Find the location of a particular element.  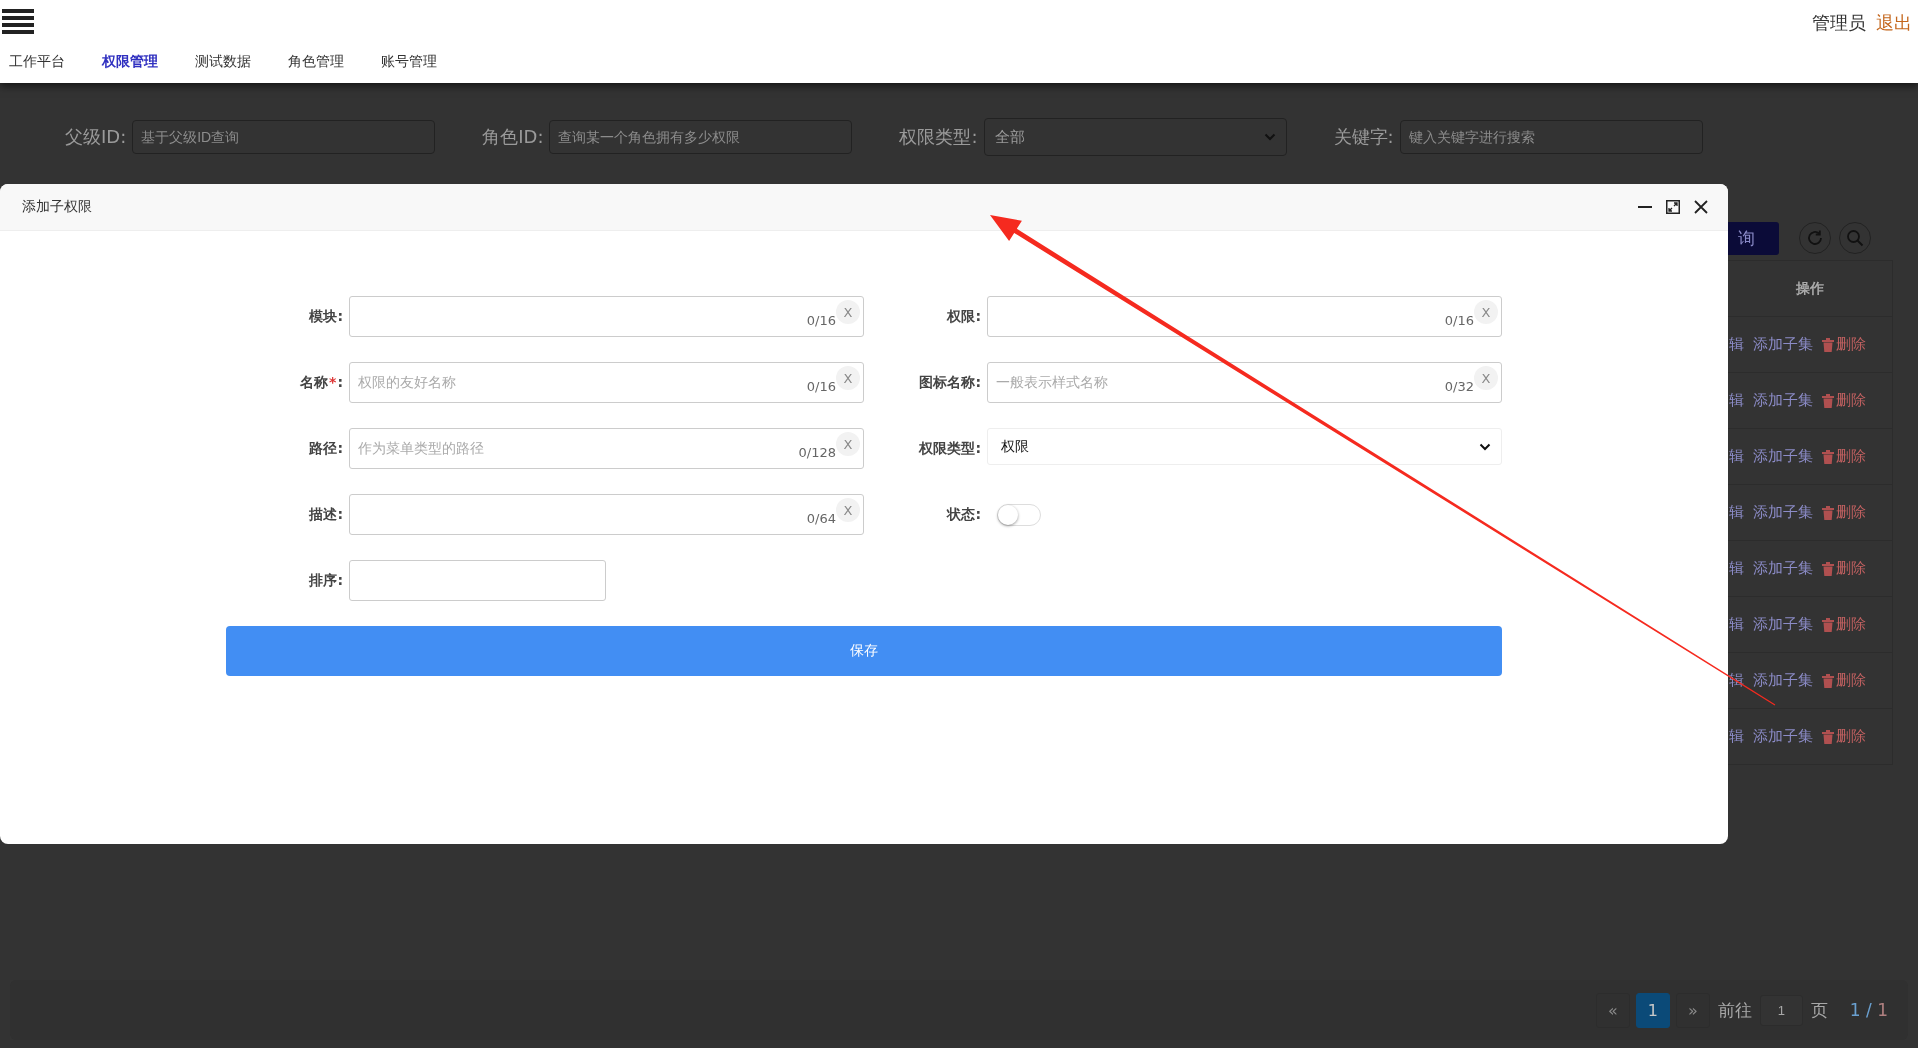

column-header: 操作 is located at coordinates (1809, 288).